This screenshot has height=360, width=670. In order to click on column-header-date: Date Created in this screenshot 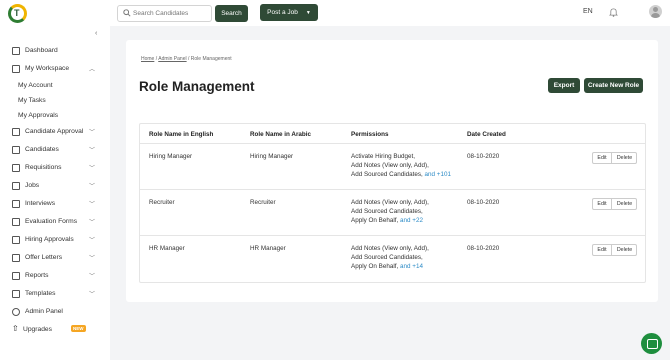, I will do `click(486, 134)`.